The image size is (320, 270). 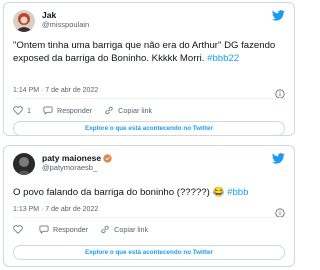 I want to click on tweet-actions: Responder Copiar link, so click(x=149, y=229).